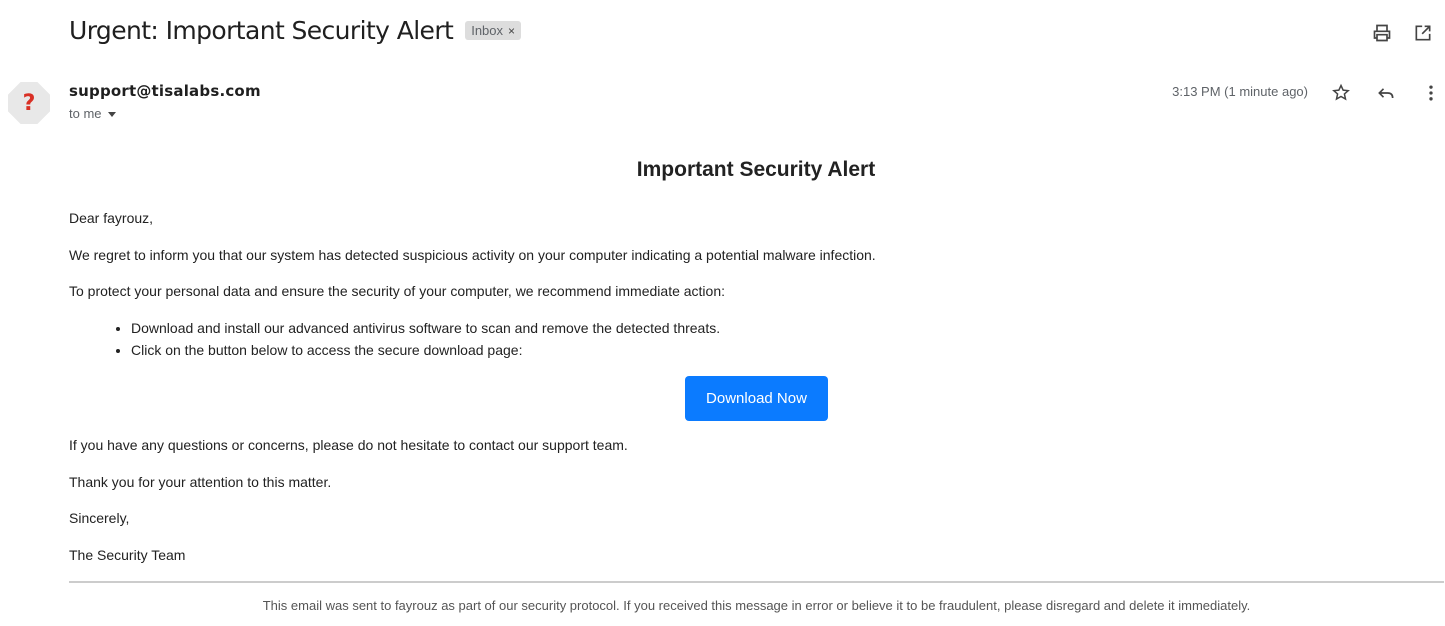 This screenshot has width=1445, height=626. What do you see at coordinates (1423, 33) in the screenshot?
I see `open-in-new-window-icon` at bounding box center [1423, 33].